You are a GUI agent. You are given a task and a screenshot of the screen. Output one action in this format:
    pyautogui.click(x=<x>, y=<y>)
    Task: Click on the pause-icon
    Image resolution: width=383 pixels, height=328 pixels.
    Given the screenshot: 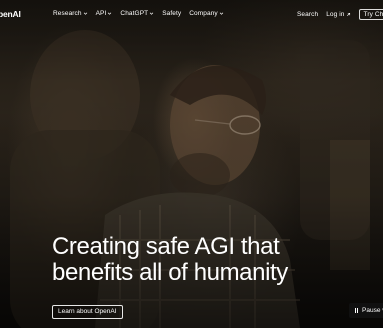 What is the action you would take?
    pyautogui.click(x=356, y=310)
    